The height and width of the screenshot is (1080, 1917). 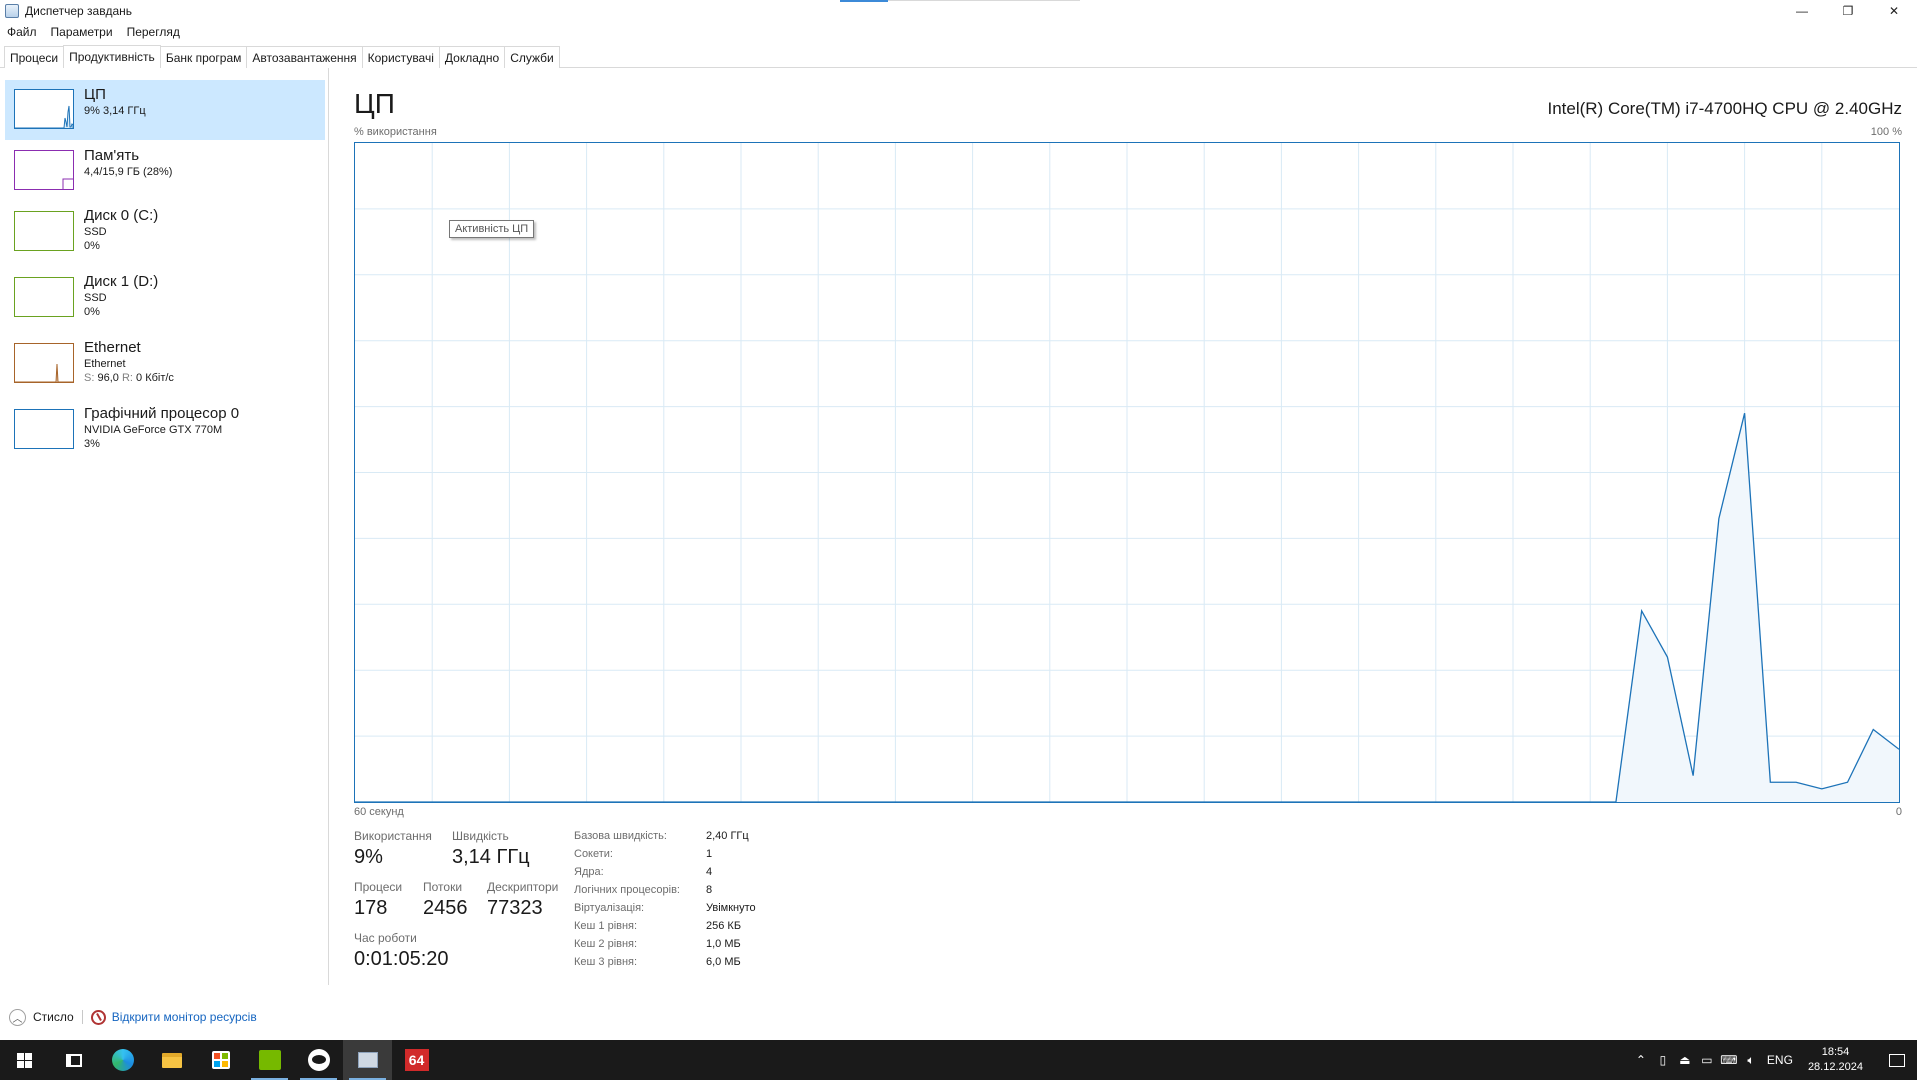 I want to click on tab-users: Користувачі, so click(x=400, y=57).